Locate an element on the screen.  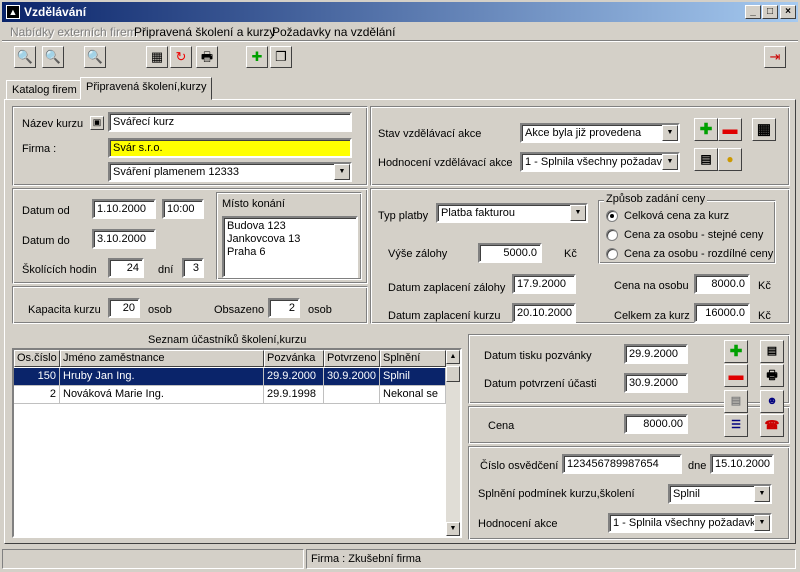
search-icon: 🔍 is located at coordinates (95, 57).